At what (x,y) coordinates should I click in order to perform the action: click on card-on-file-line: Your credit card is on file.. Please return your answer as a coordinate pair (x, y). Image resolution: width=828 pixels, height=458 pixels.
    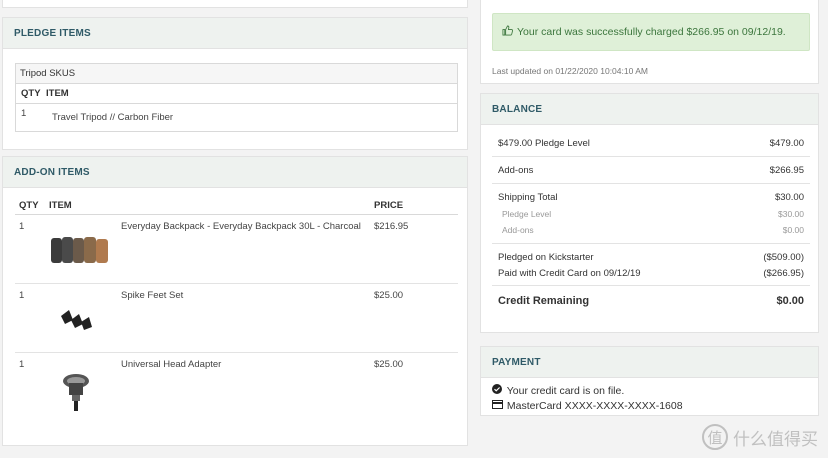
    Looking at the image, I should click on (587, 391).